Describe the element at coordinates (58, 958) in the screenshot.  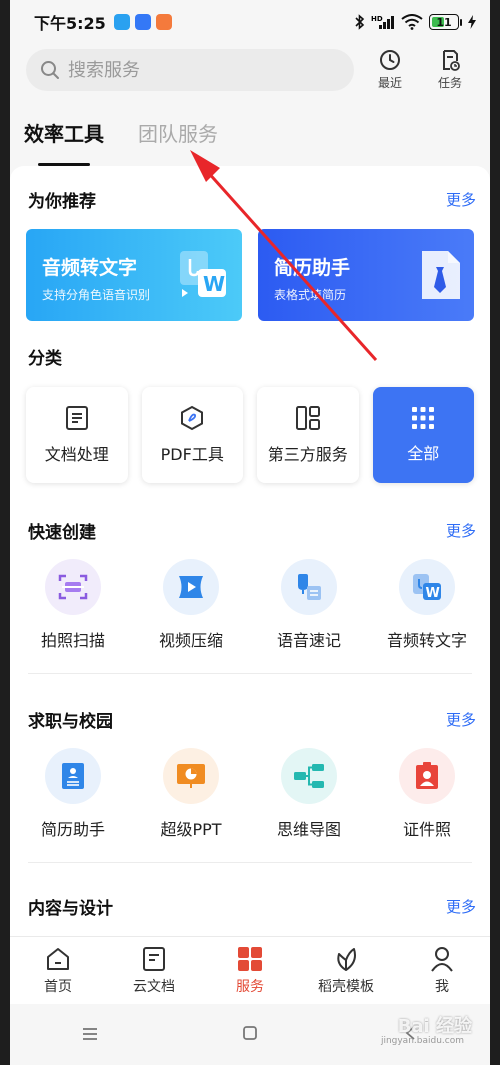
I see `home-icon` at that location.